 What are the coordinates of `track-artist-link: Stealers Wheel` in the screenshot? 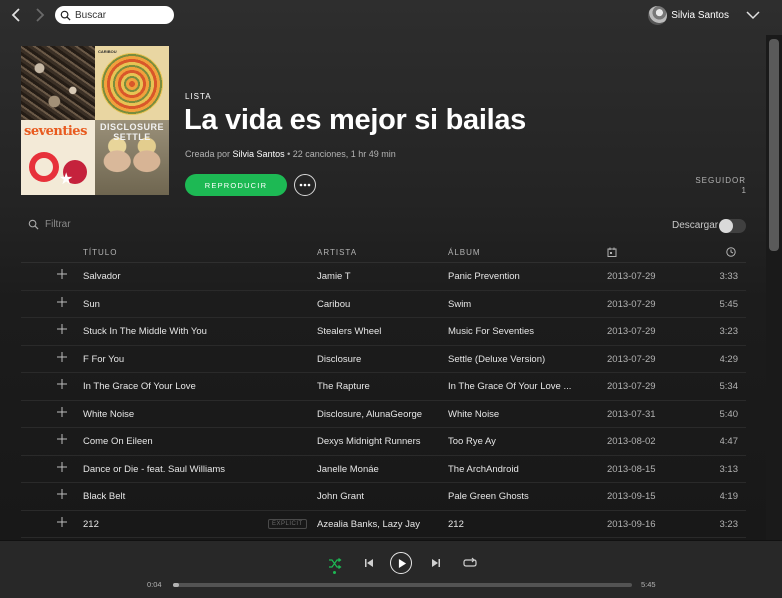 It's located at (379, 331).